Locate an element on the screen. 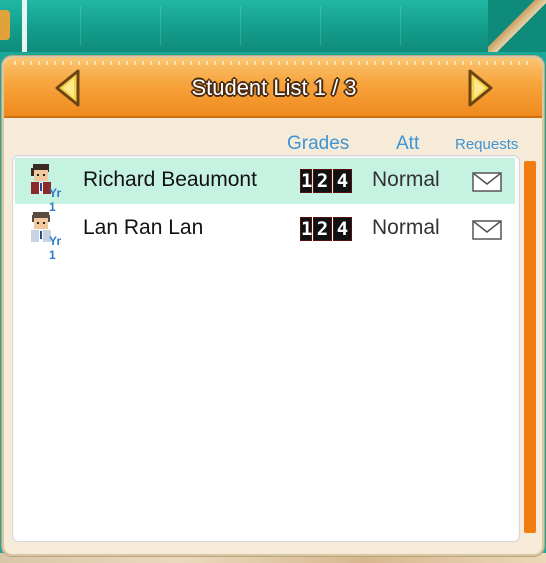 This screenshot has height=563, width=546. arrow-right-icon is located at coordinates (480, 88).